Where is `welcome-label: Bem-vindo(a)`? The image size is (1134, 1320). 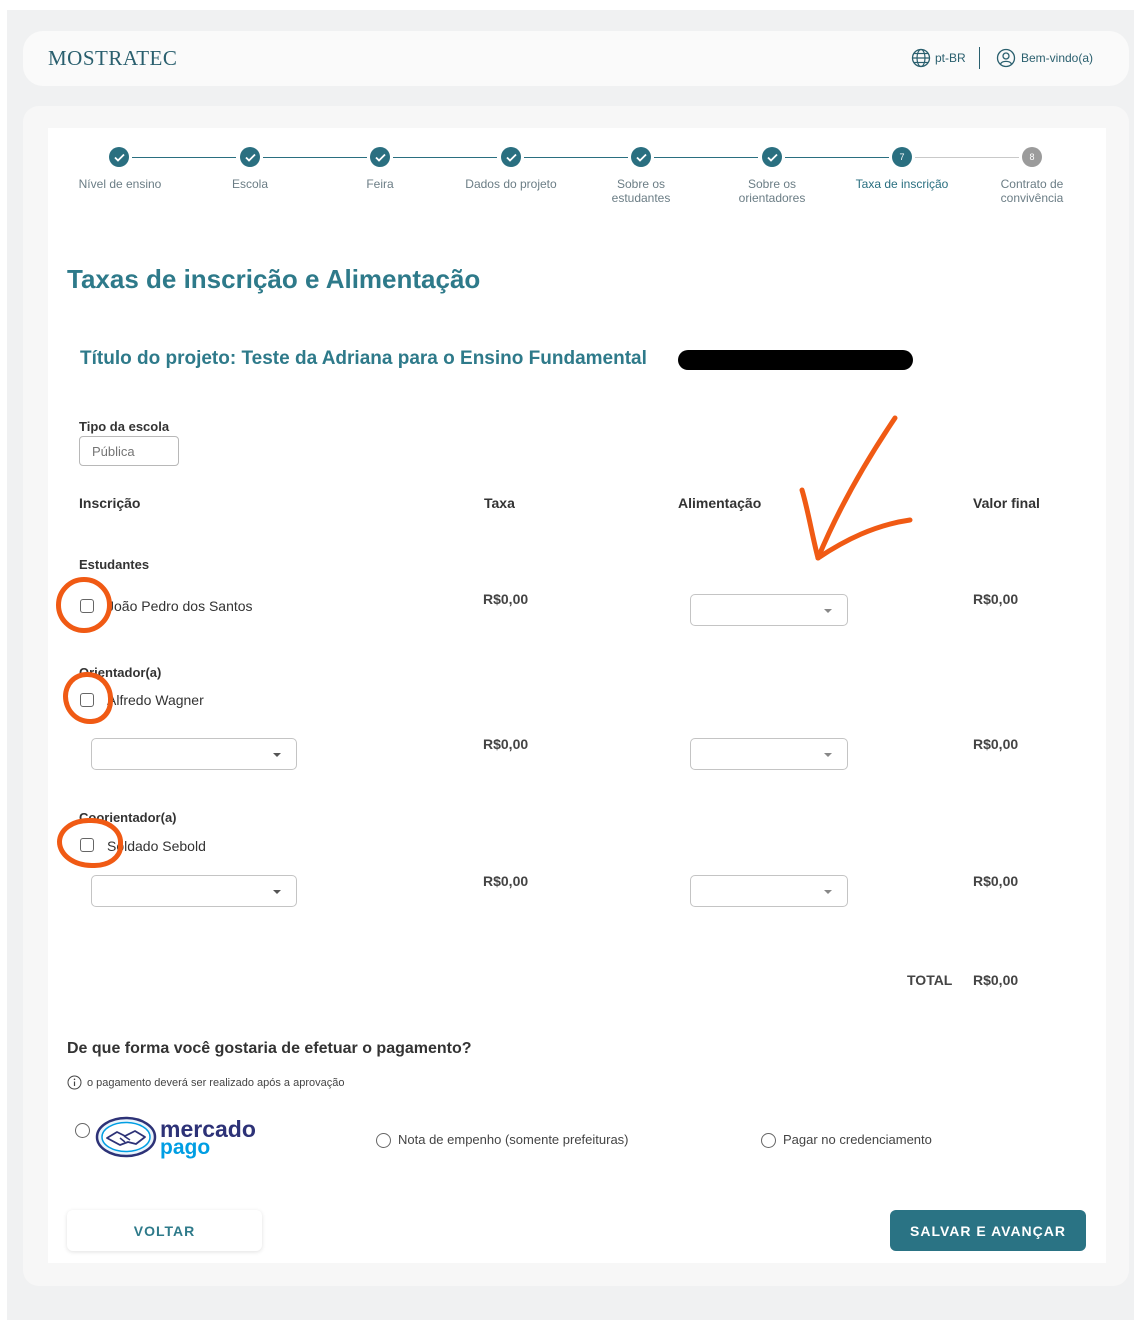
welcome-label: Bem-vindo(a) is located at coordinates (1057, 58).